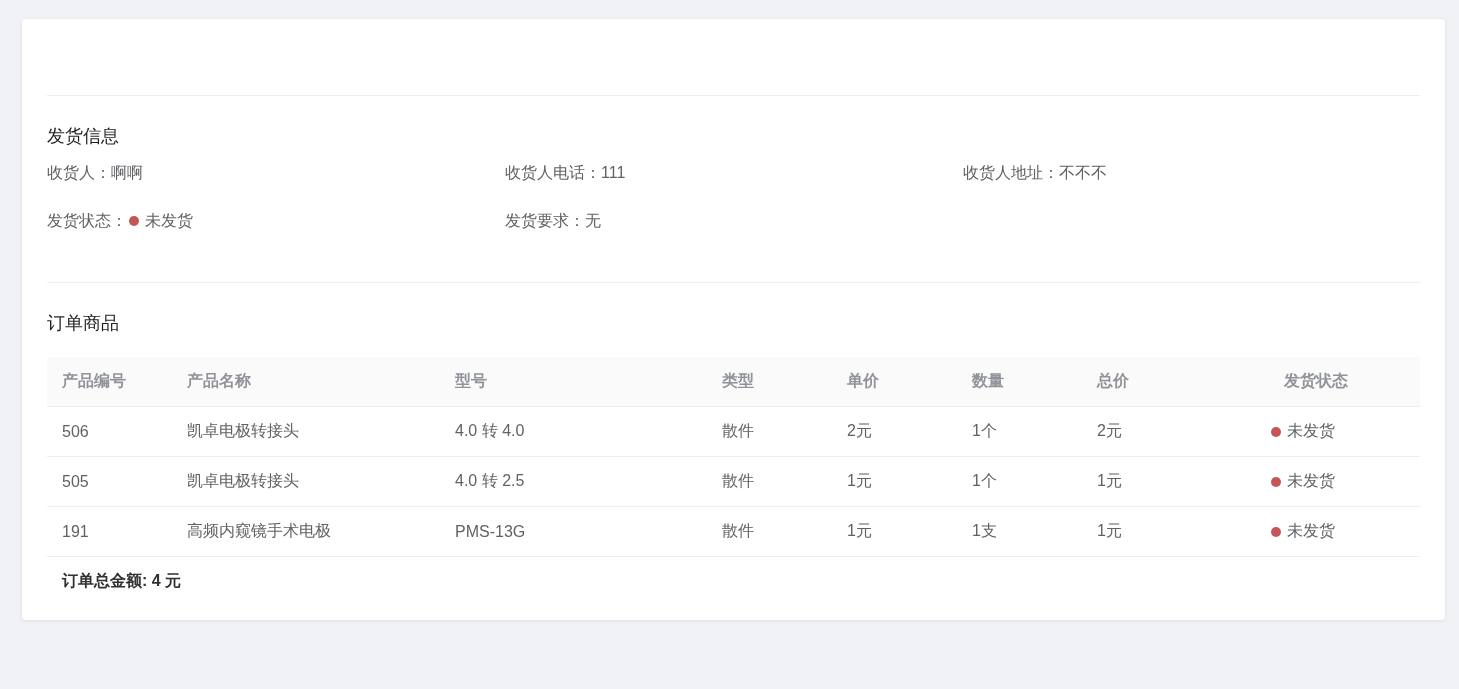 Image resolution: width=1459 pixels, height=689 pixels. What do you see at coordinates (738, 381) in the screenshot?
I see `column-header: 类型` at bounding box center [738, 381].